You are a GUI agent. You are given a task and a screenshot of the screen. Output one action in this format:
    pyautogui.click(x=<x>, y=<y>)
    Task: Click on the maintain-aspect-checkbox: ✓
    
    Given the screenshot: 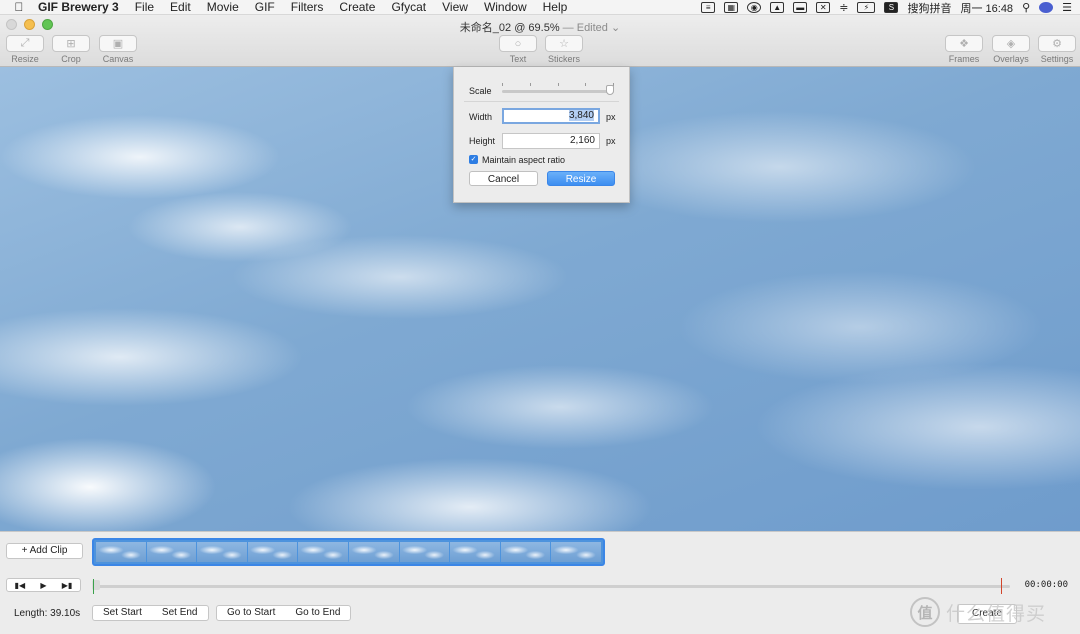 What is the action you would take?
    pyautogui.click(x=473, y=159)
    